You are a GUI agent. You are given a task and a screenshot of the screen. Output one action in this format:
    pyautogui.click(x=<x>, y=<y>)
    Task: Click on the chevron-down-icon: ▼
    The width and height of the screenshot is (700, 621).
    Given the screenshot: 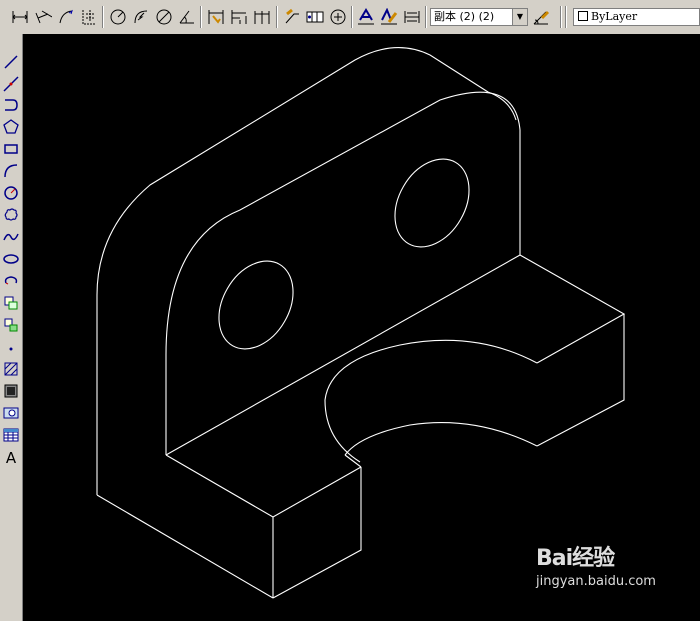 What is the action you would take?
    pyautogui.click(x=519, y=17)
    